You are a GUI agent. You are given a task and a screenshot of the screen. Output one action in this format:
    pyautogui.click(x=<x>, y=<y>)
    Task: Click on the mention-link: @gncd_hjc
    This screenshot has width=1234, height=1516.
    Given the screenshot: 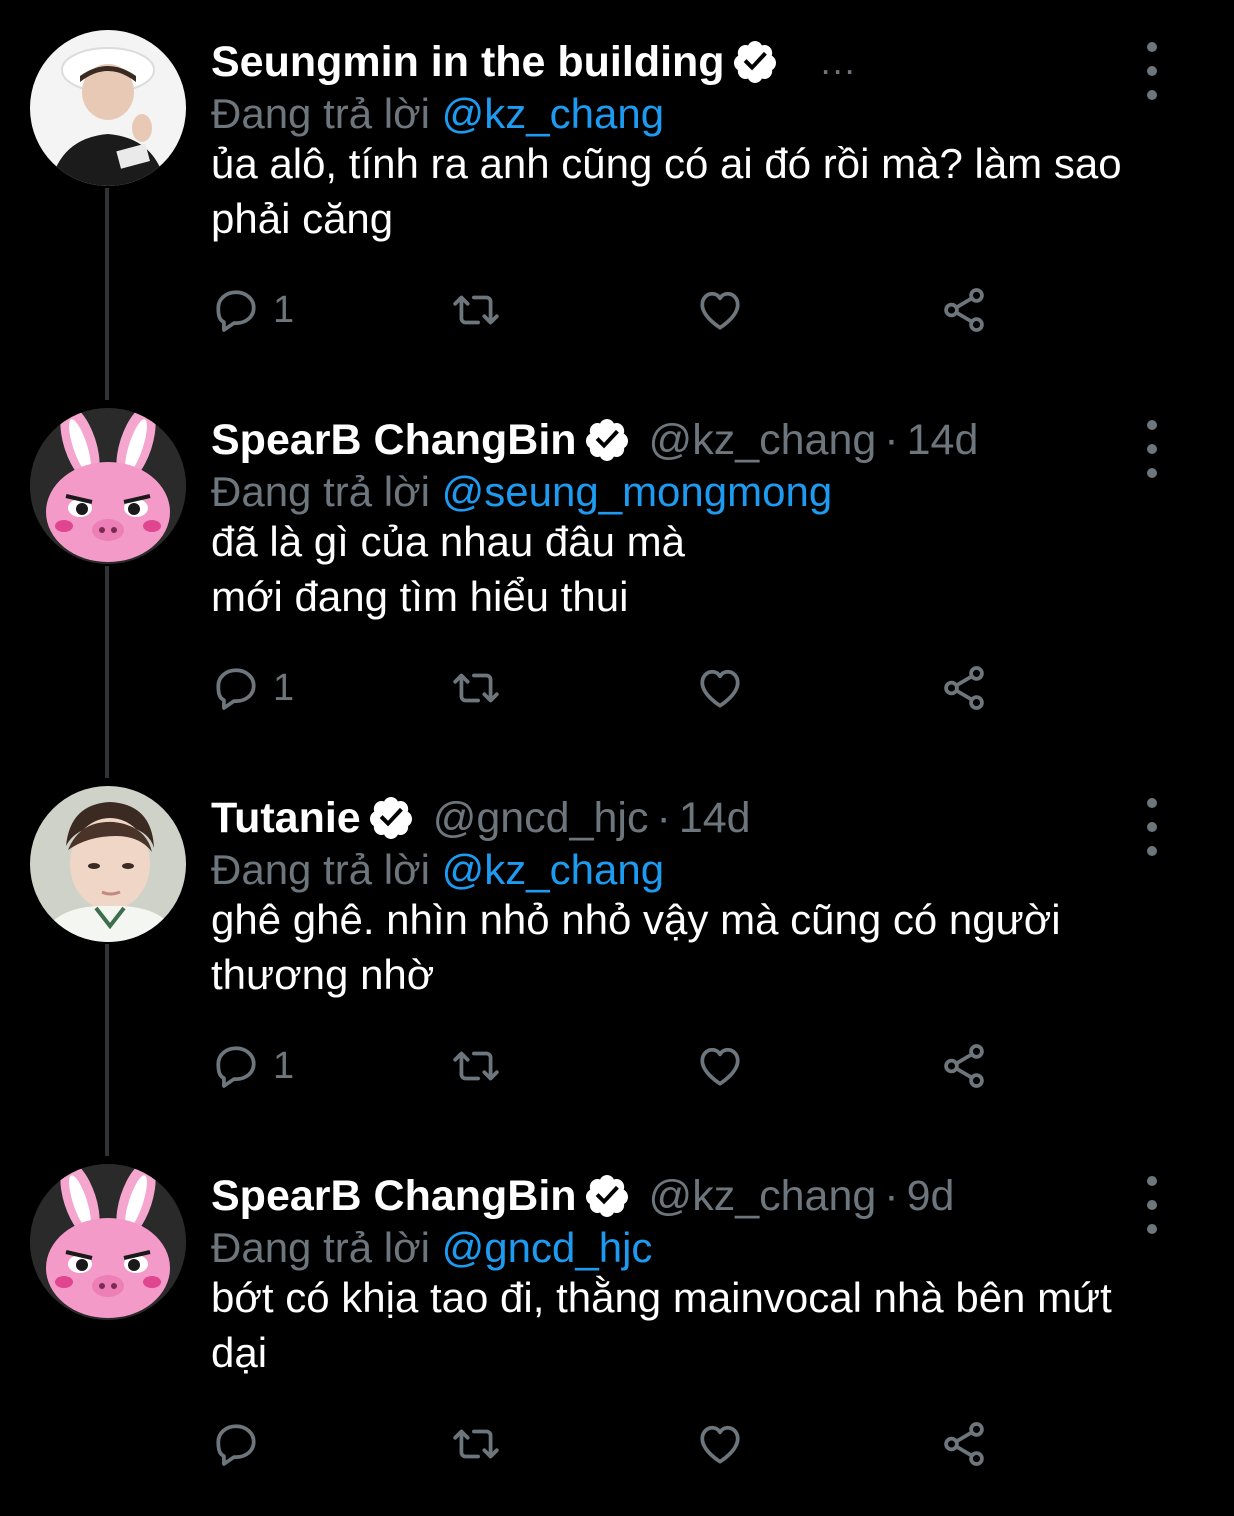 What is the action you would take?
    pyautogui.click(x=547, y=1247)
    